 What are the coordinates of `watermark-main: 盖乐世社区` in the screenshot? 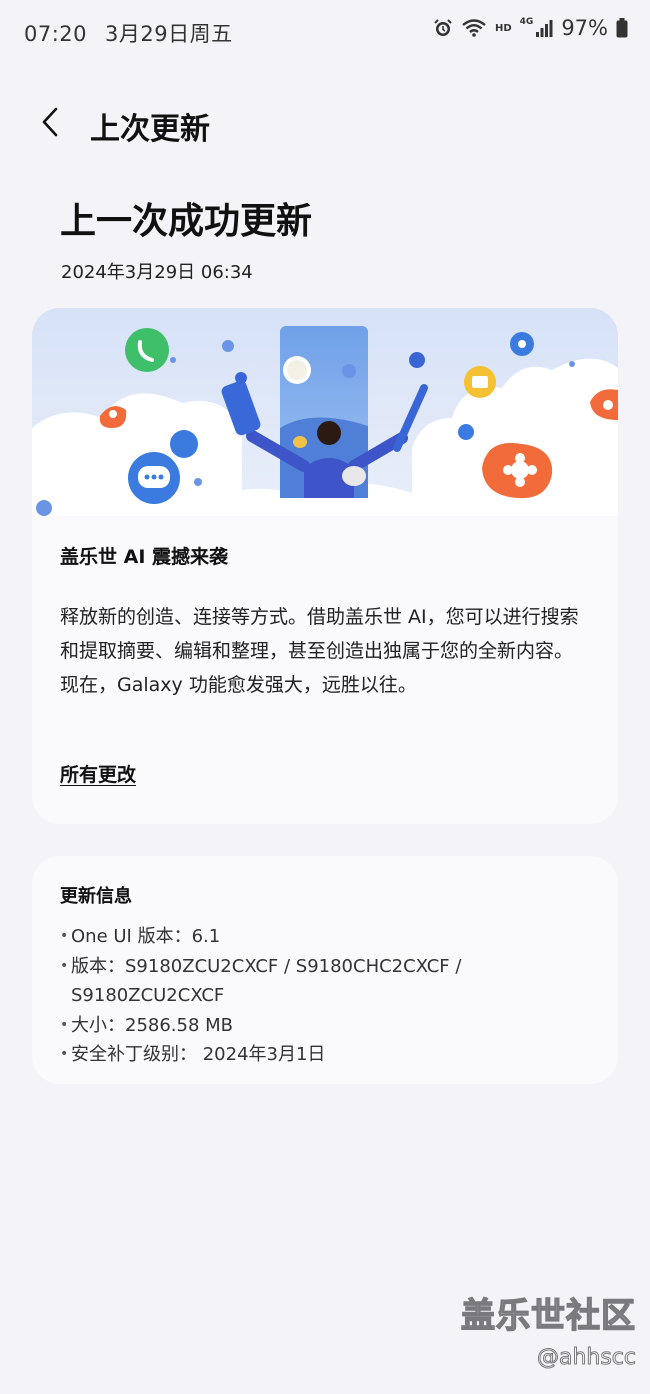 It's located at (548, 1315).